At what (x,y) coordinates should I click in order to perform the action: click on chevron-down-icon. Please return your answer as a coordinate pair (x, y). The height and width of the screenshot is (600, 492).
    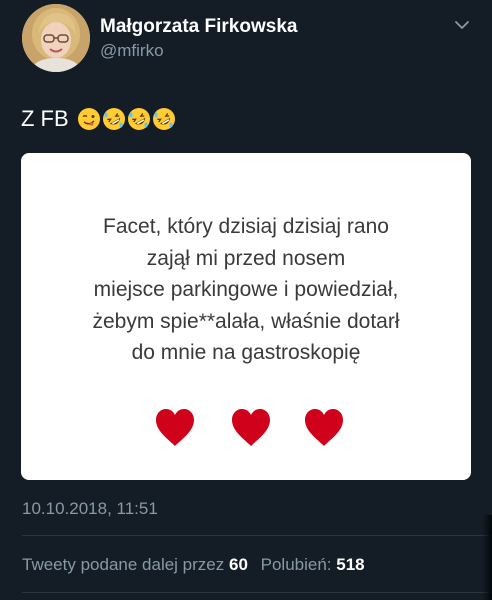
    Looking at the image, I should click on (462, 25).